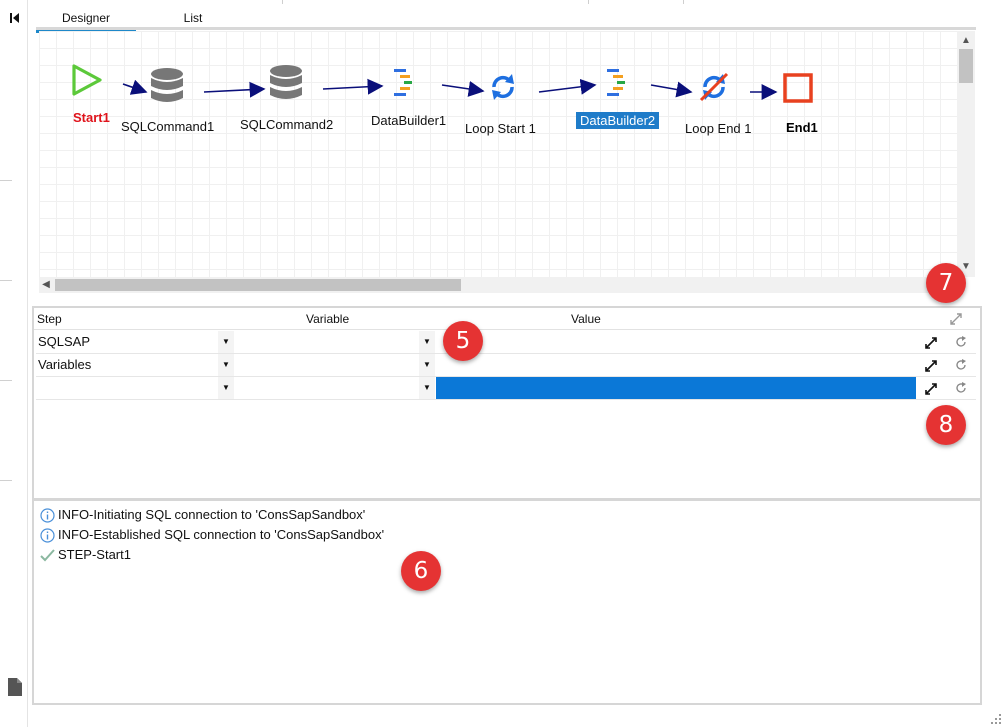 Image resolution: width=1005 pixels, height=727 pixels. Describe the element at coordinates (463, 341) in the screenshot. I see `callout-5: 5` at that location.